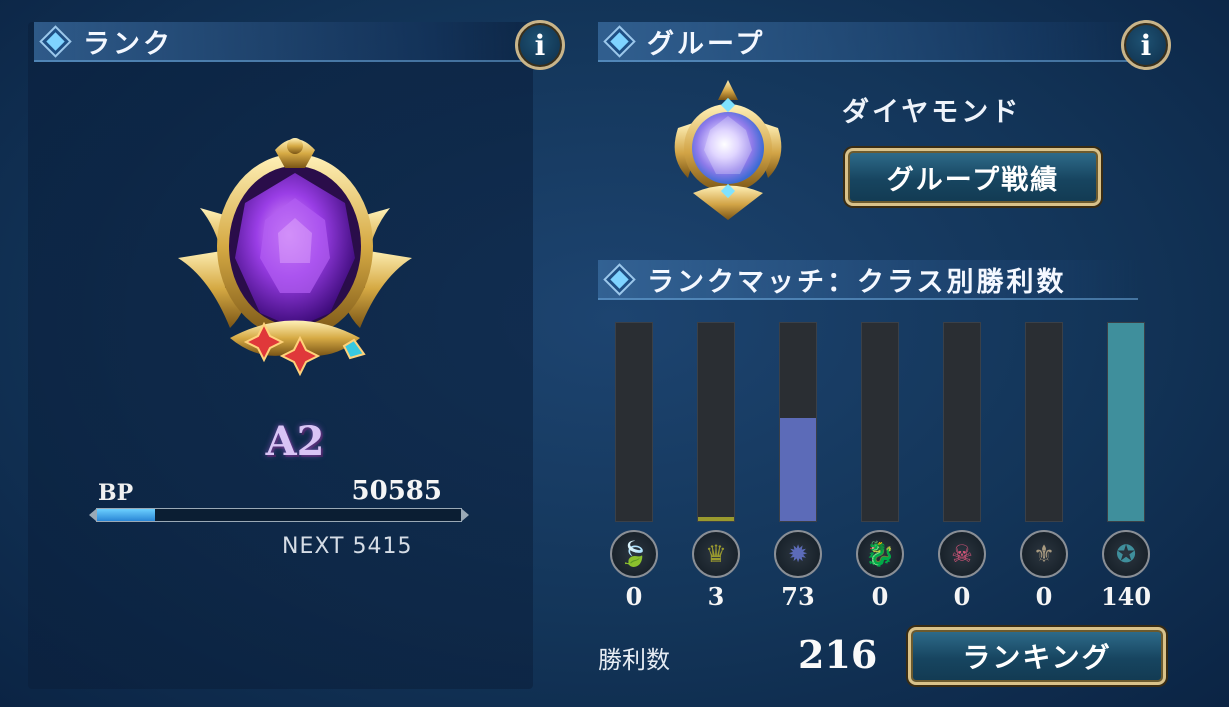  Describe the element at coordinates (728, 152) in the screenshot. I see `diamond-group-emblem-icon` at that location.